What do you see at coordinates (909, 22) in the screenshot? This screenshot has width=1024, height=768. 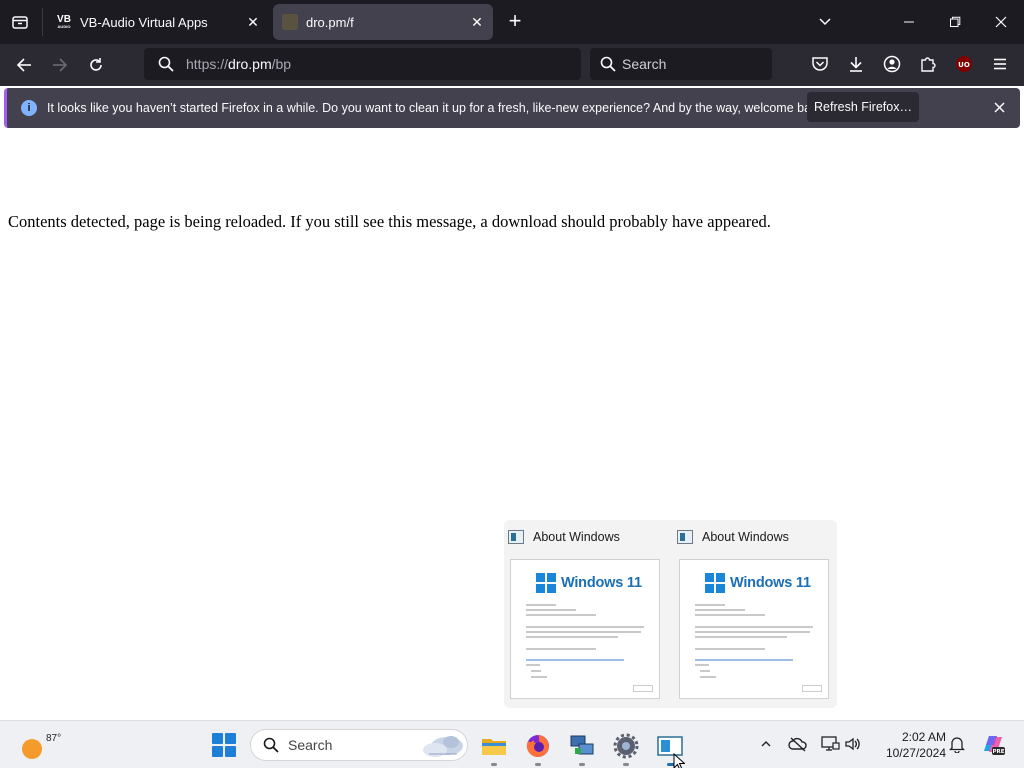 I see `minimize-button` at bounding box center [909, 22].